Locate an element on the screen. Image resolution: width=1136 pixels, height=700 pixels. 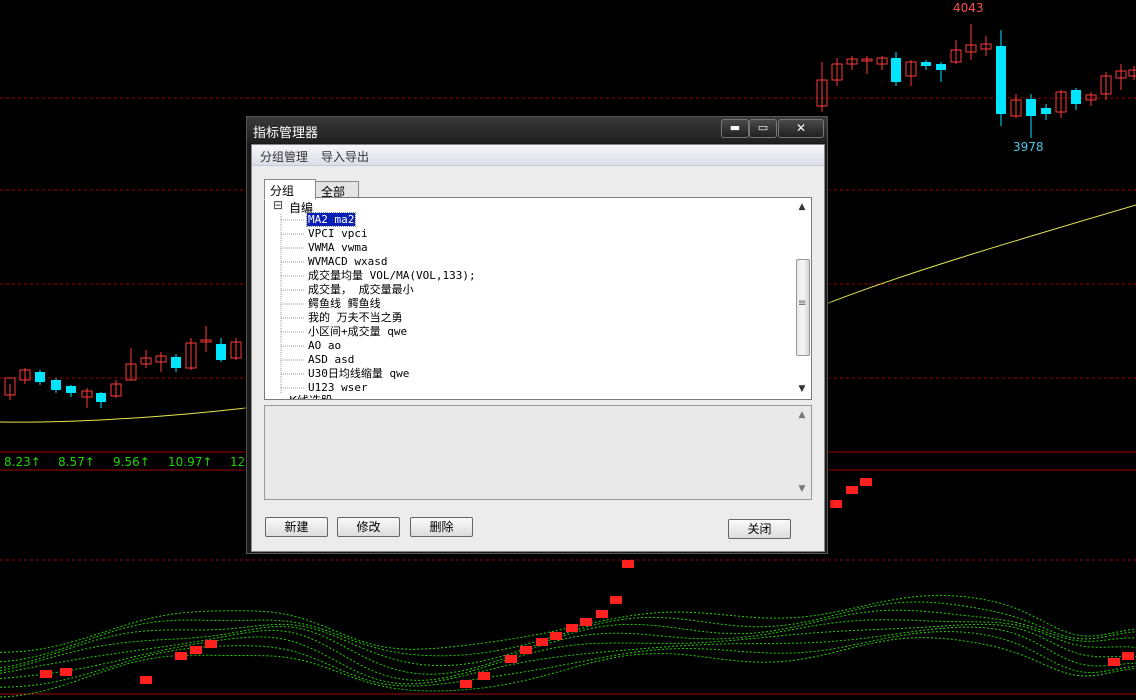
tab-group: 分组 is located at coordinates (290, 189).